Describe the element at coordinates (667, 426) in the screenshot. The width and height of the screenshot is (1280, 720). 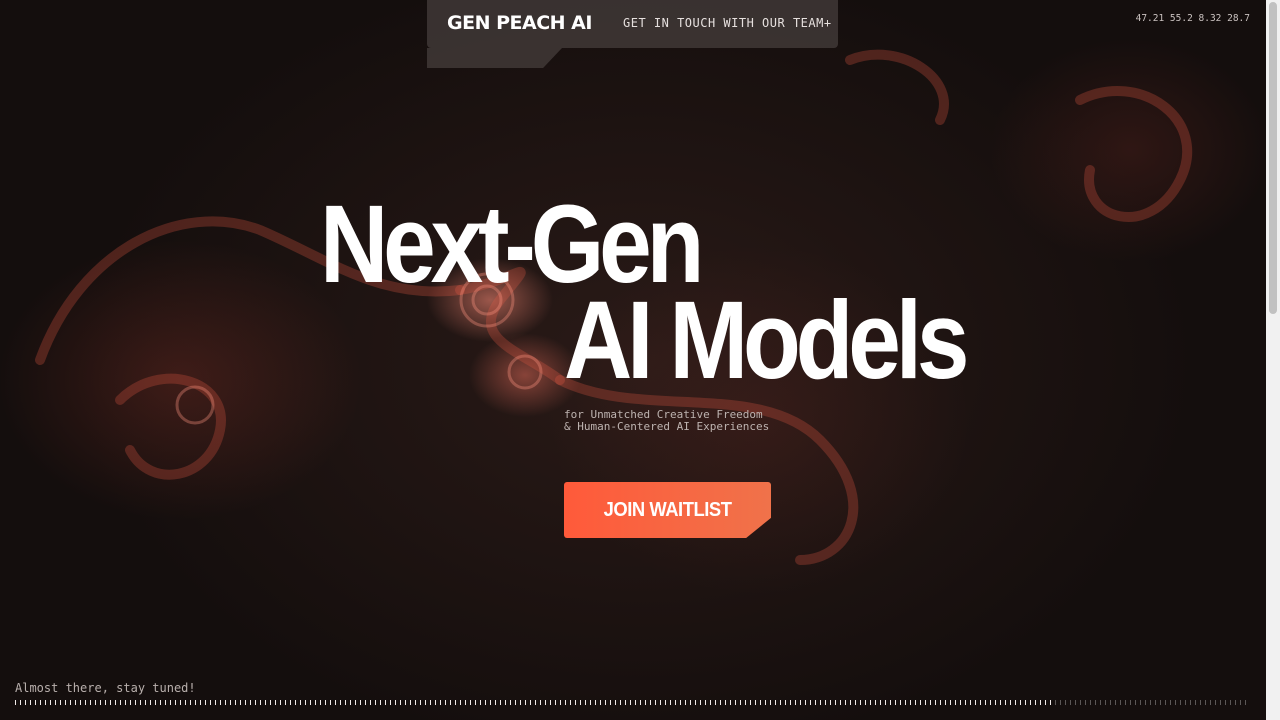
I see `subtitle-line-2: & Human-Centered AI Experiences` at that location.